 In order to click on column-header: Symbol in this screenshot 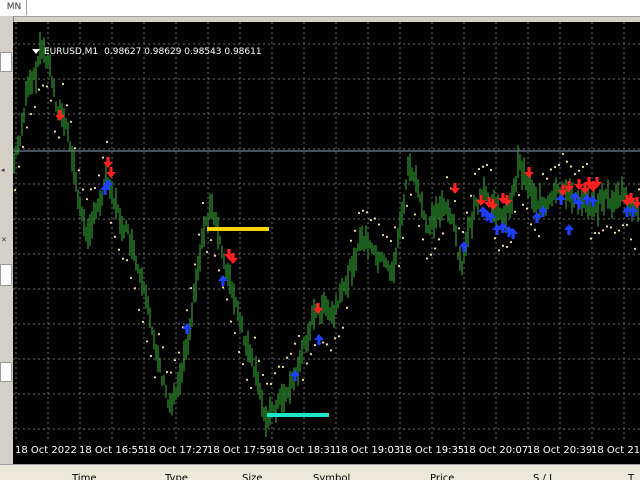, I will do `click(331, 476)`.